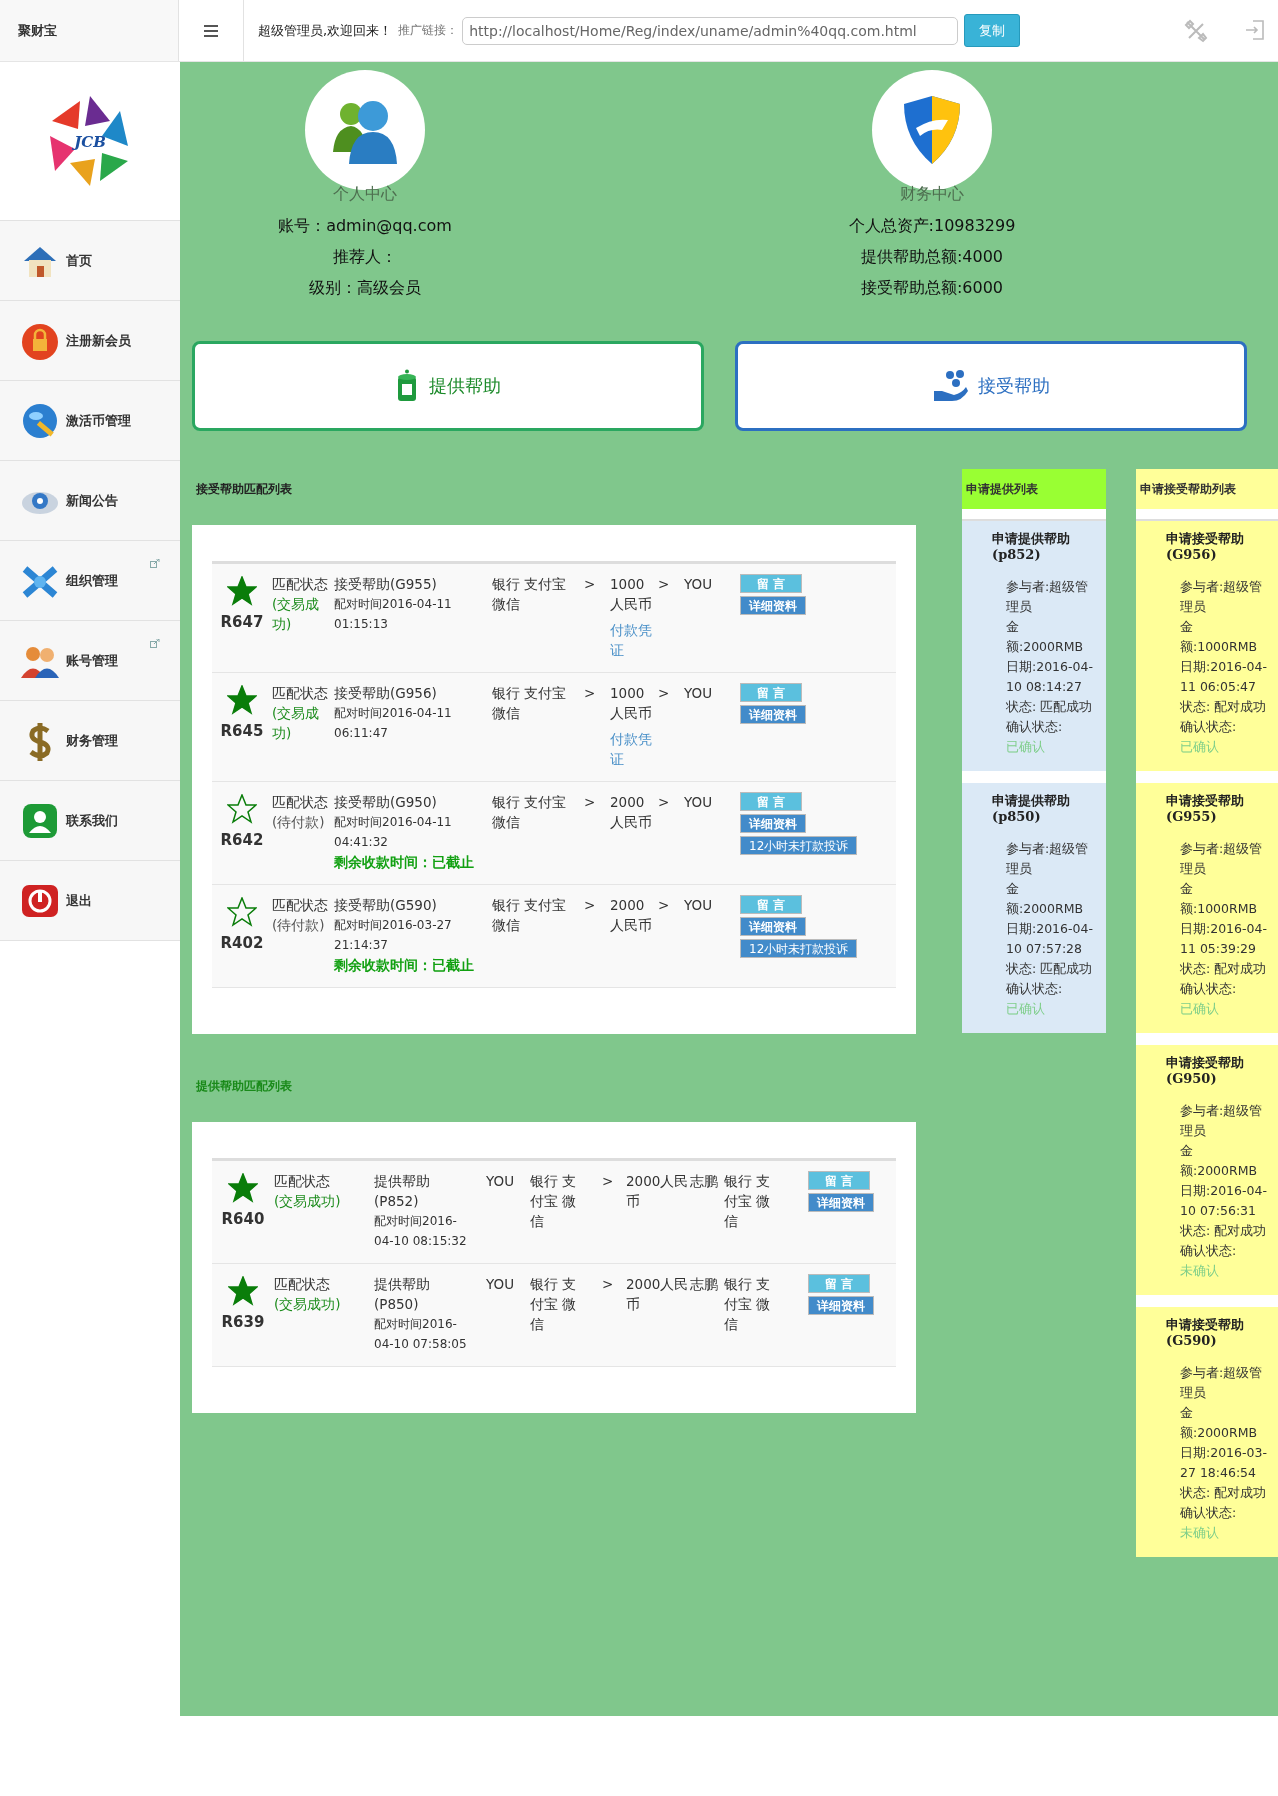  What do you see at coordinates (448, 386) in the screenshot?
I see `provide-help-button: 提供帮助` at bounding box center [448, 386].